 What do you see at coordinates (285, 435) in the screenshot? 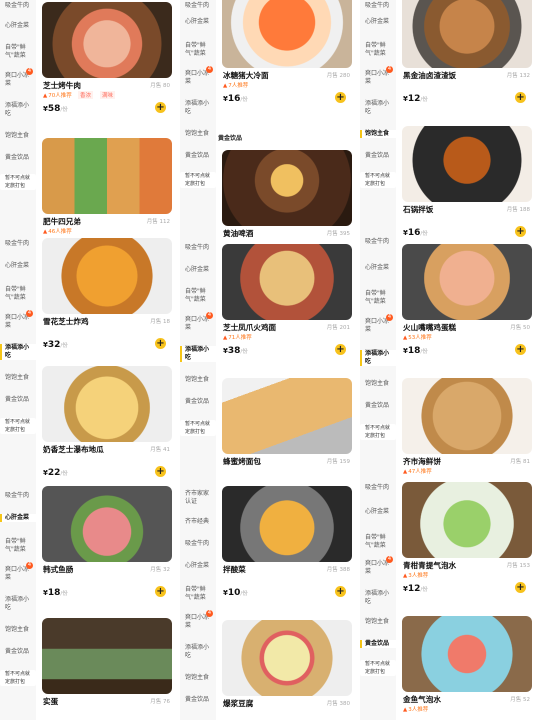
I see `product-card: 蜂蜜烤面包 月售 159` at bounding box center [285, 435].